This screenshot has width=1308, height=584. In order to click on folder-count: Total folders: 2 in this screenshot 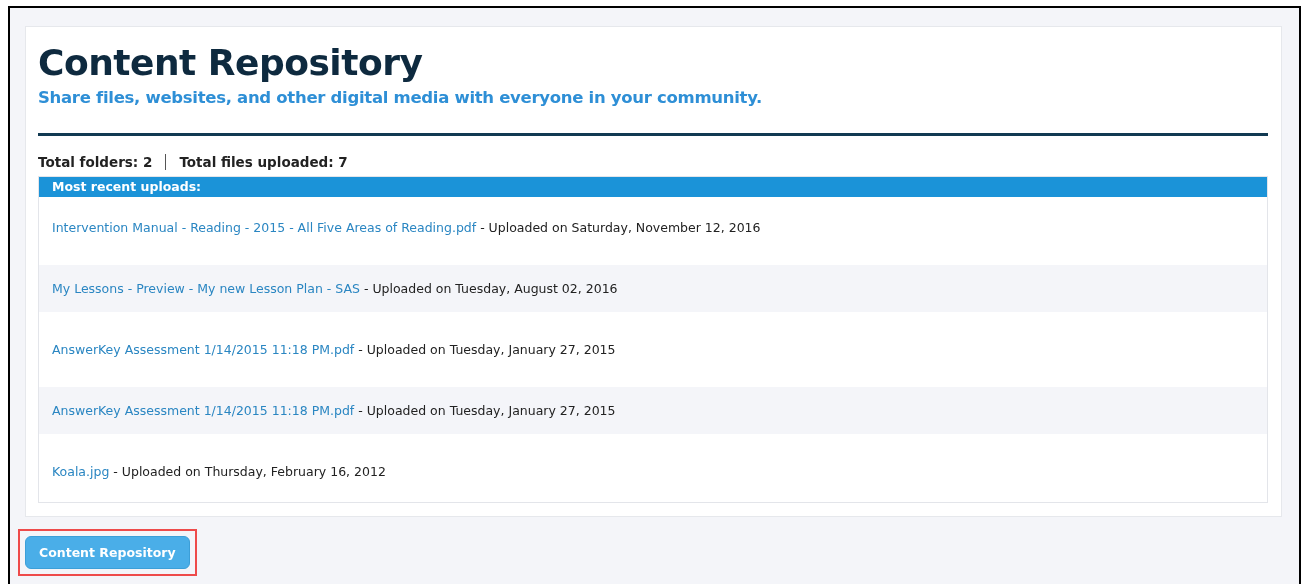, I will do `click(95, 162)`.